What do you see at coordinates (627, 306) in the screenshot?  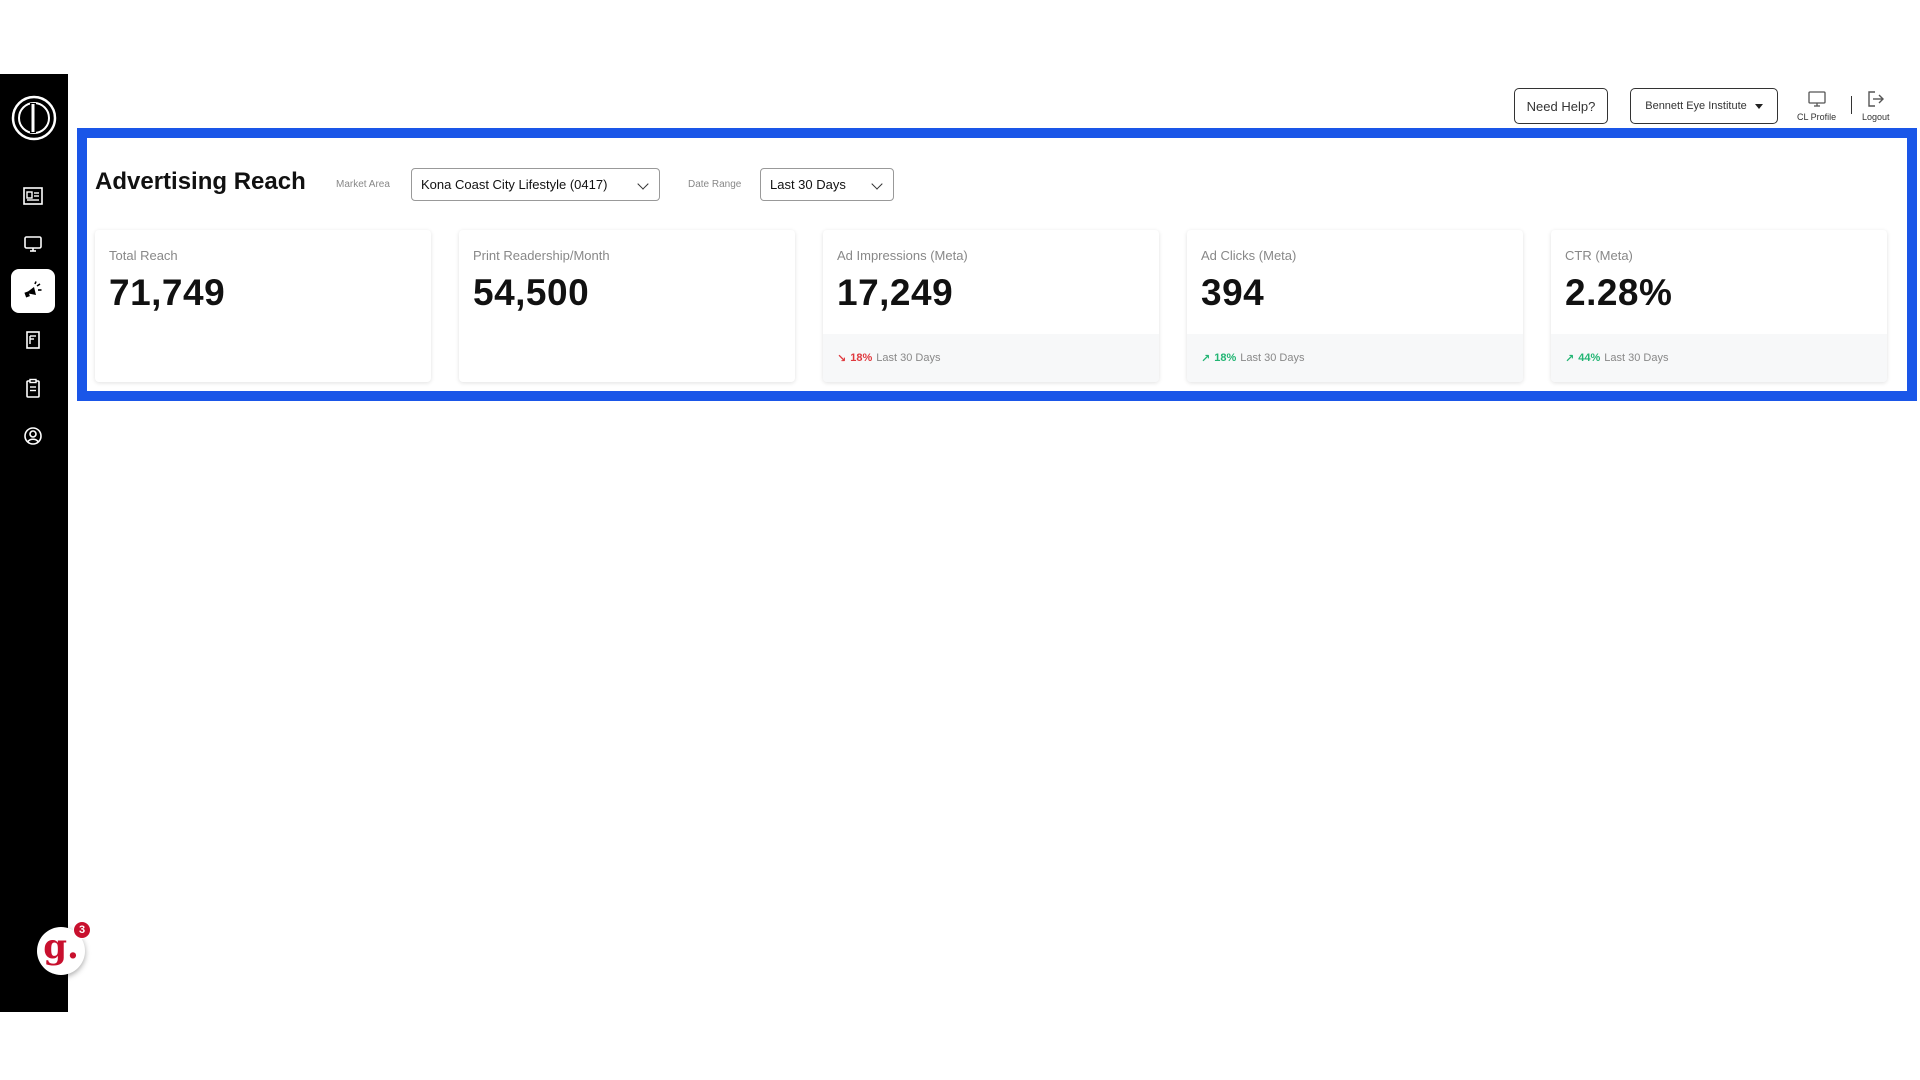 I see `stat-card-print-readership: Print Readership/Month 54,500` at bounding box center [627, 306].